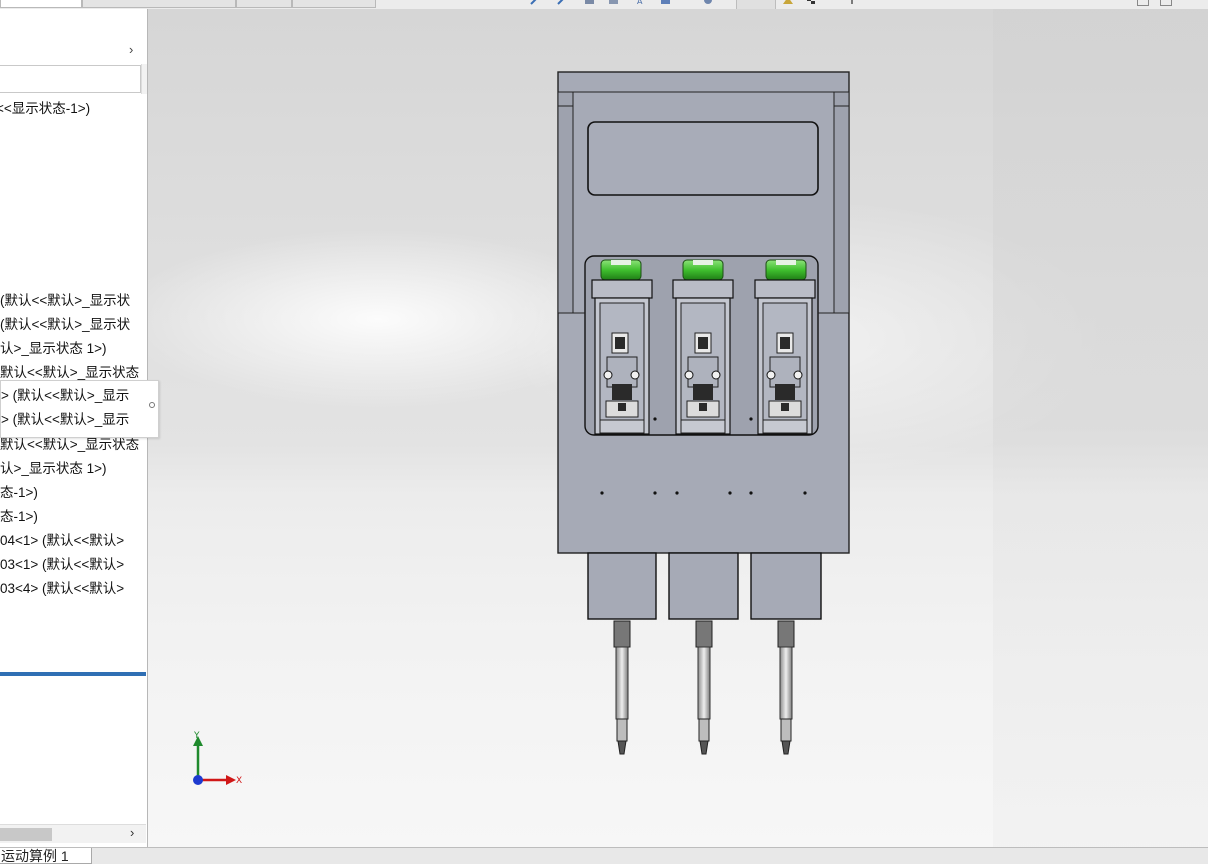 The width and height of the screenshot is (1208, 864). Describe the element at coordinates (590, 2) in the screenshot. I see `previous-view-icon` at that location.